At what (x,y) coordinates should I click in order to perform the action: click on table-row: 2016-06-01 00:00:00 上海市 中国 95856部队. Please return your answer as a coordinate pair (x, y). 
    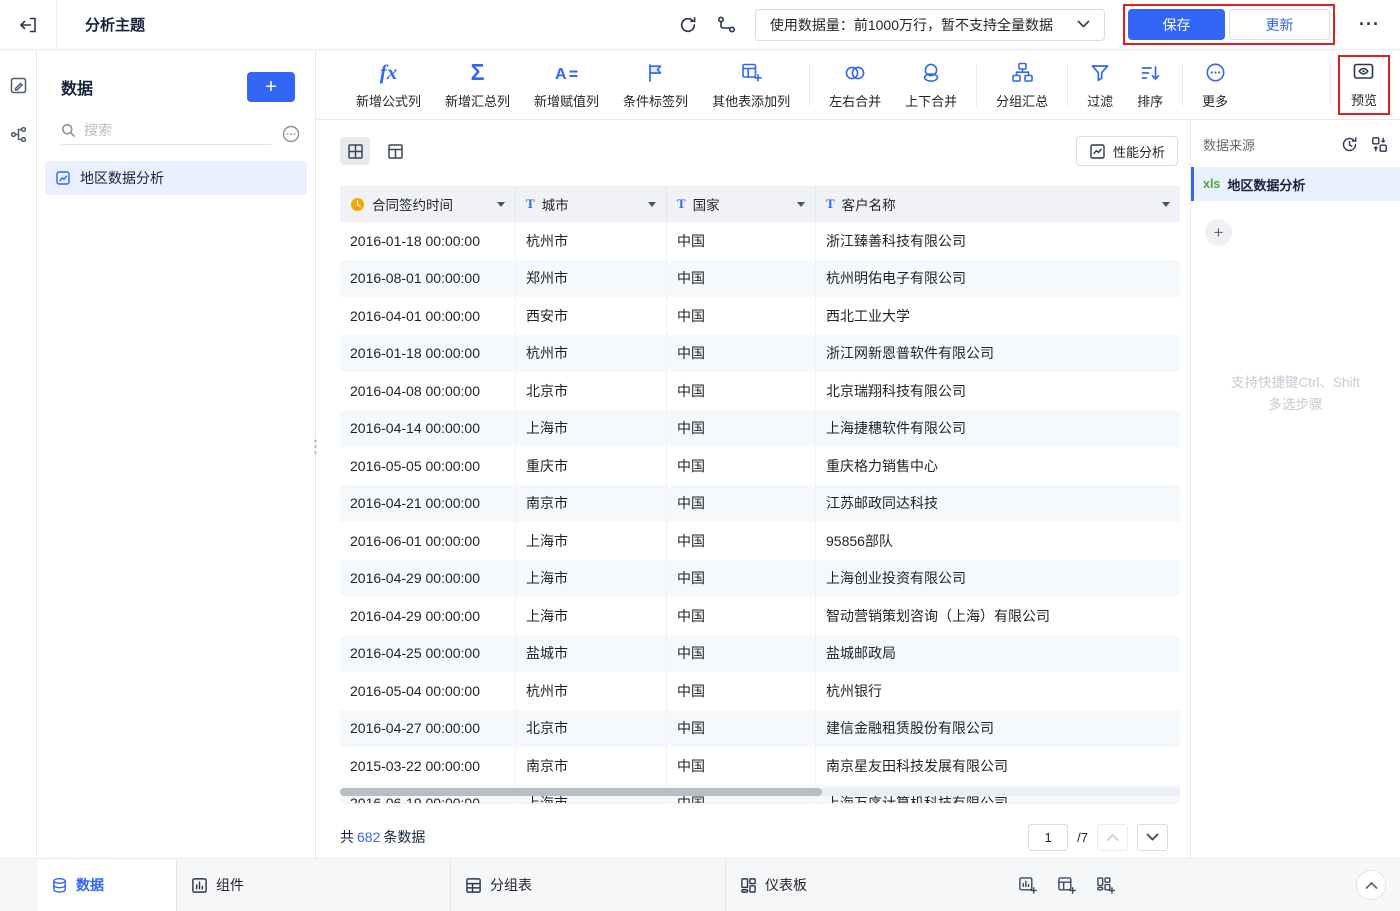
    Looking at the image, I should click on (760, 541).